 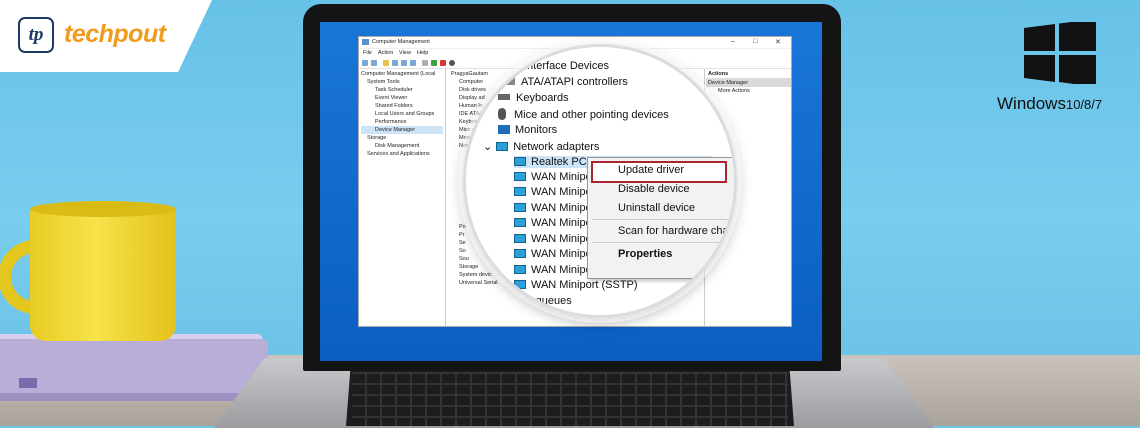 What do you see at coordinates (536, 130) in the screenshot?
I see `lens-row-label: Monitors` at bounding box center [536, 130].